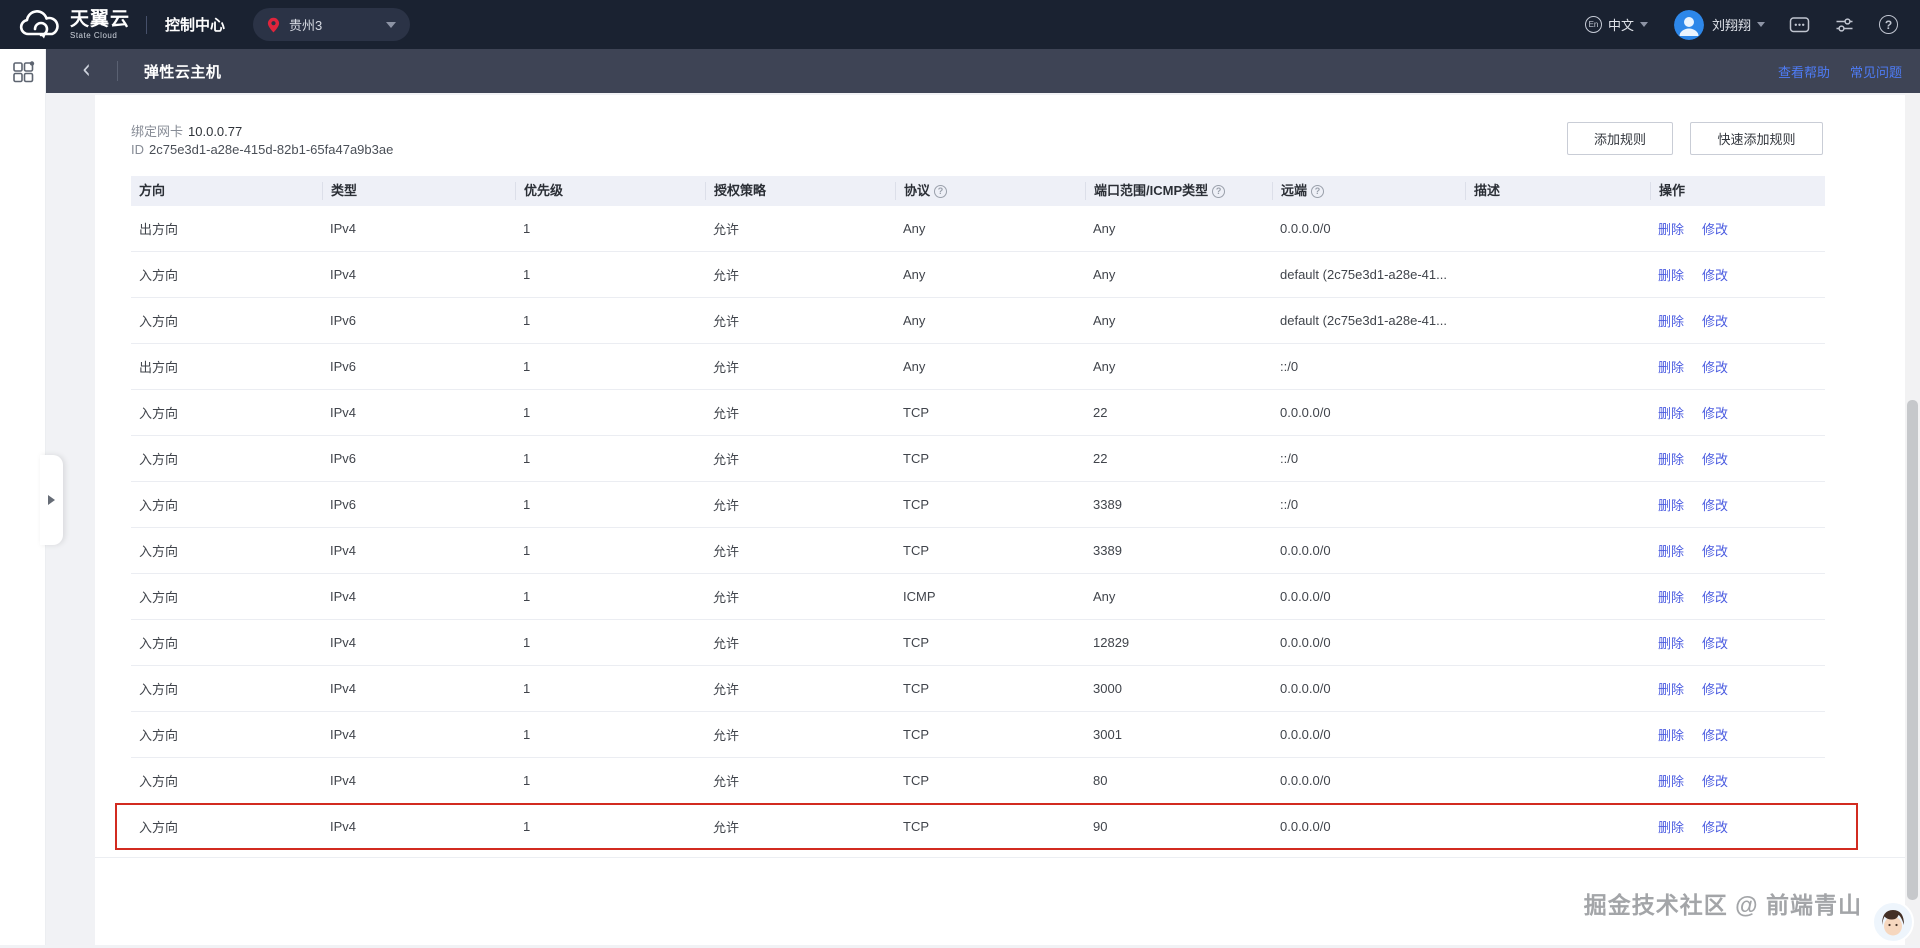  Describe the element at coordinates (1557, 191) in the screenshot. I see `col-header-description: 描述` at that location.